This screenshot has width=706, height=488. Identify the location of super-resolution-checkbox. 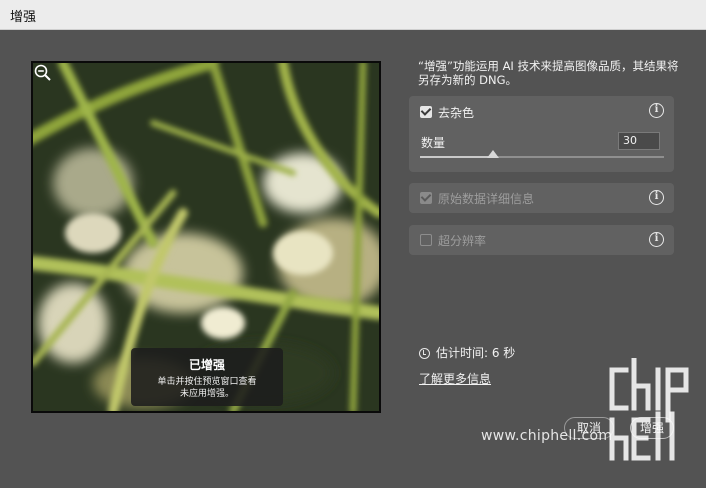
(426, 240).